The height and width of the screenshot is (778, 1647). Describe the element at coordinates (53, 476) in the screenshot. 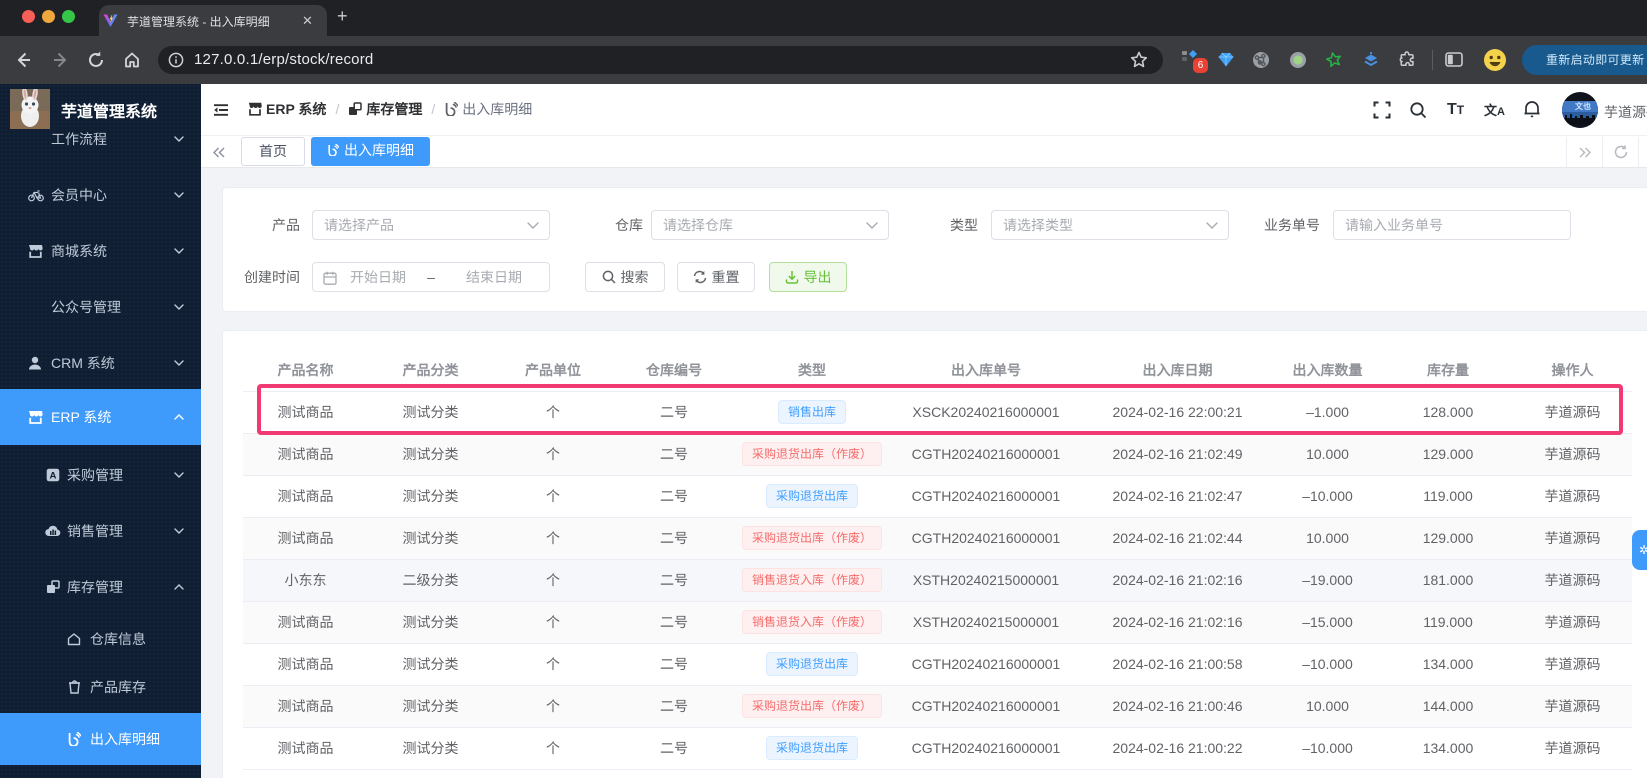

I see `svg-text: A` at that location.